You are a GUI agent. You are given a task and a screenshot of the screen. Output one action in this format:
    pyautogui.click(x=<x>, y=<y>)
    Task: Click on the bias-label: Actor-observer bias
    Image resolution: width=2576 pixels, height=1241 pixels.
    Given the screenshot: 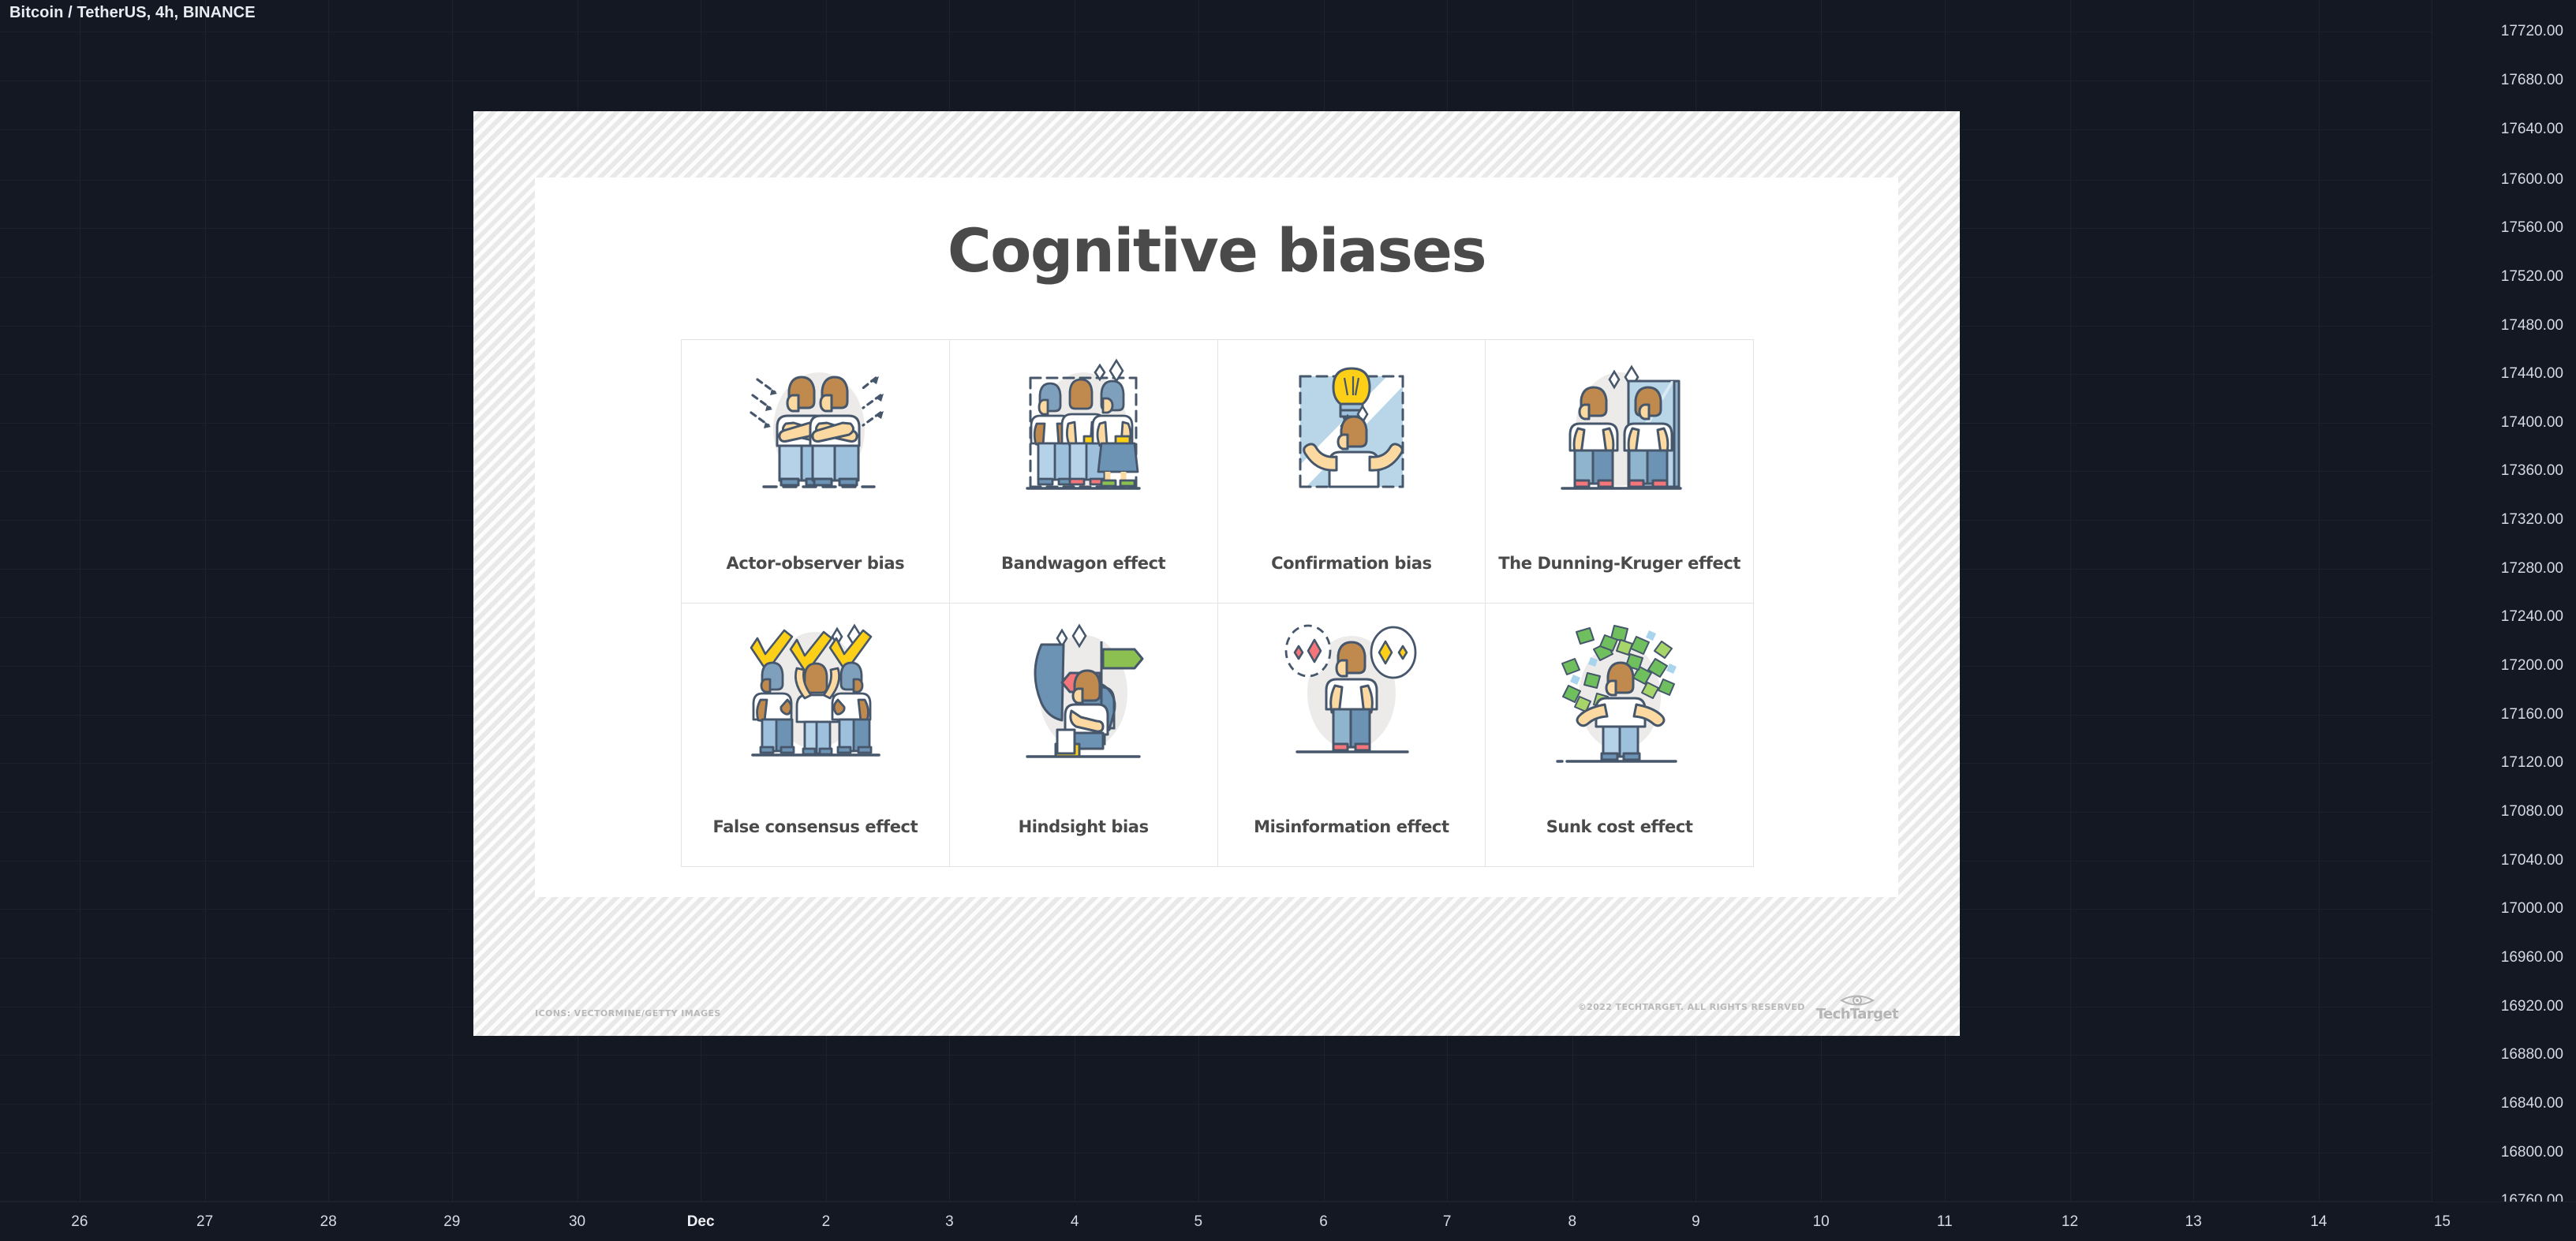 What is the action you would take?
    pyautogui.click(x=815, y=563)
    